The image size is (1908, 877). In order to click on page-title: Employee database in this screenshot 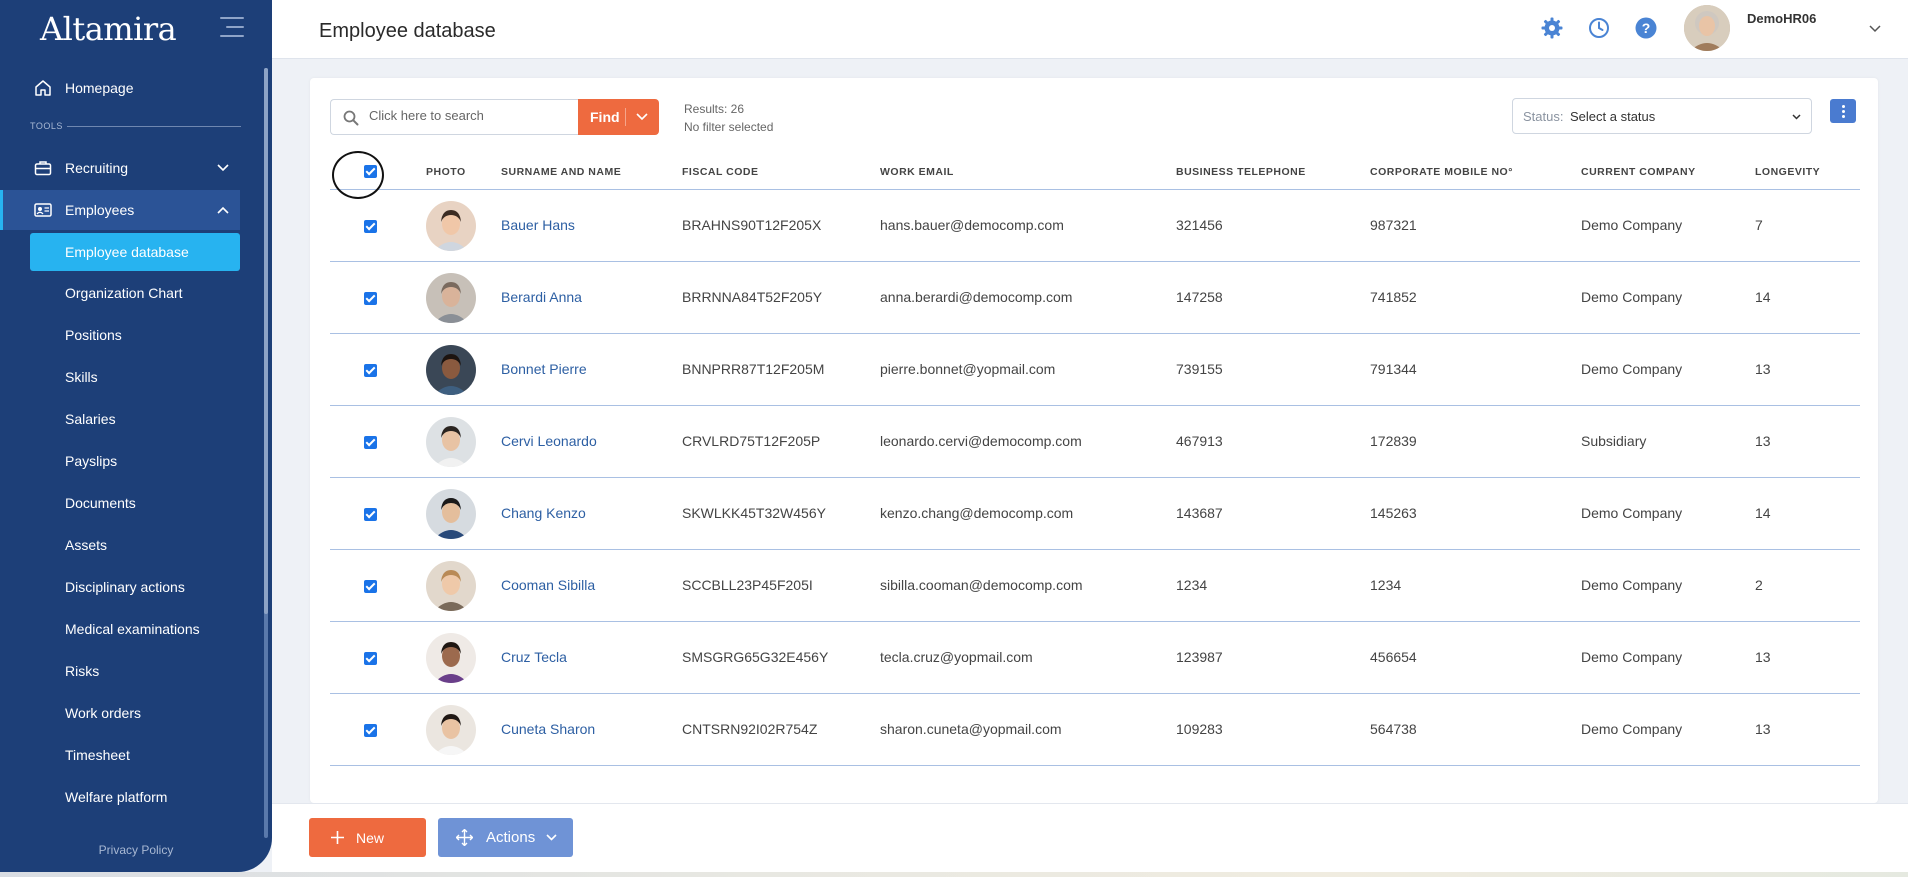, I will do `click(407, 31)`.